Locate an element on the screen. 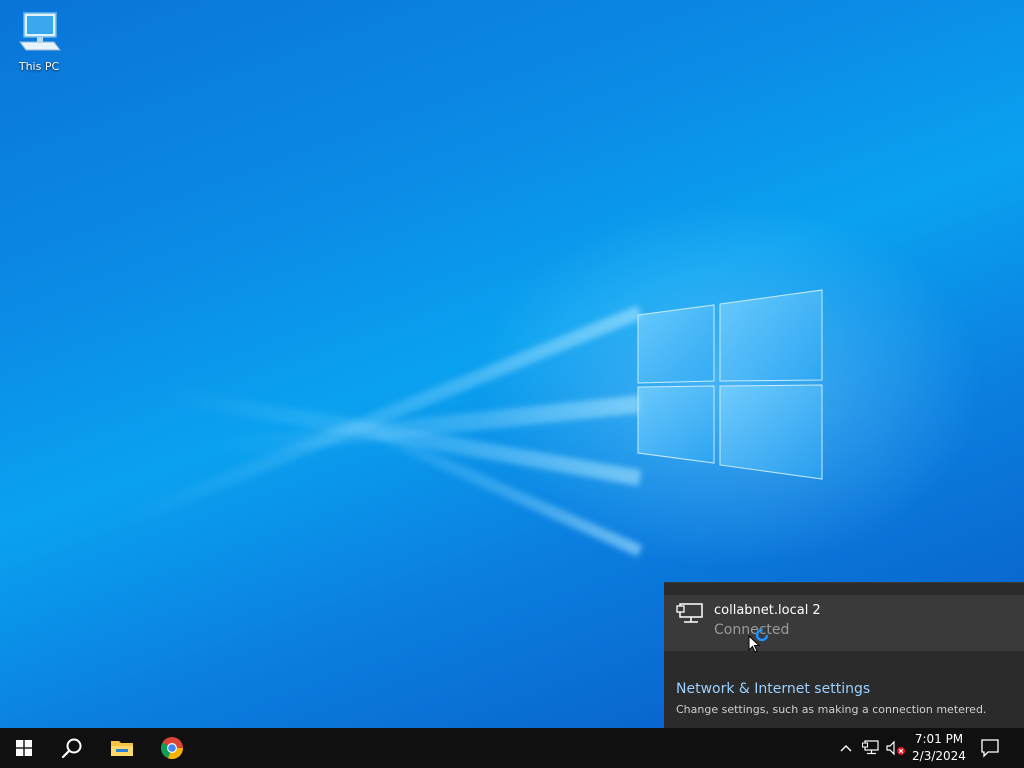 The image size is (1024, 768). computer-icon is located at coordinates (40, 31).